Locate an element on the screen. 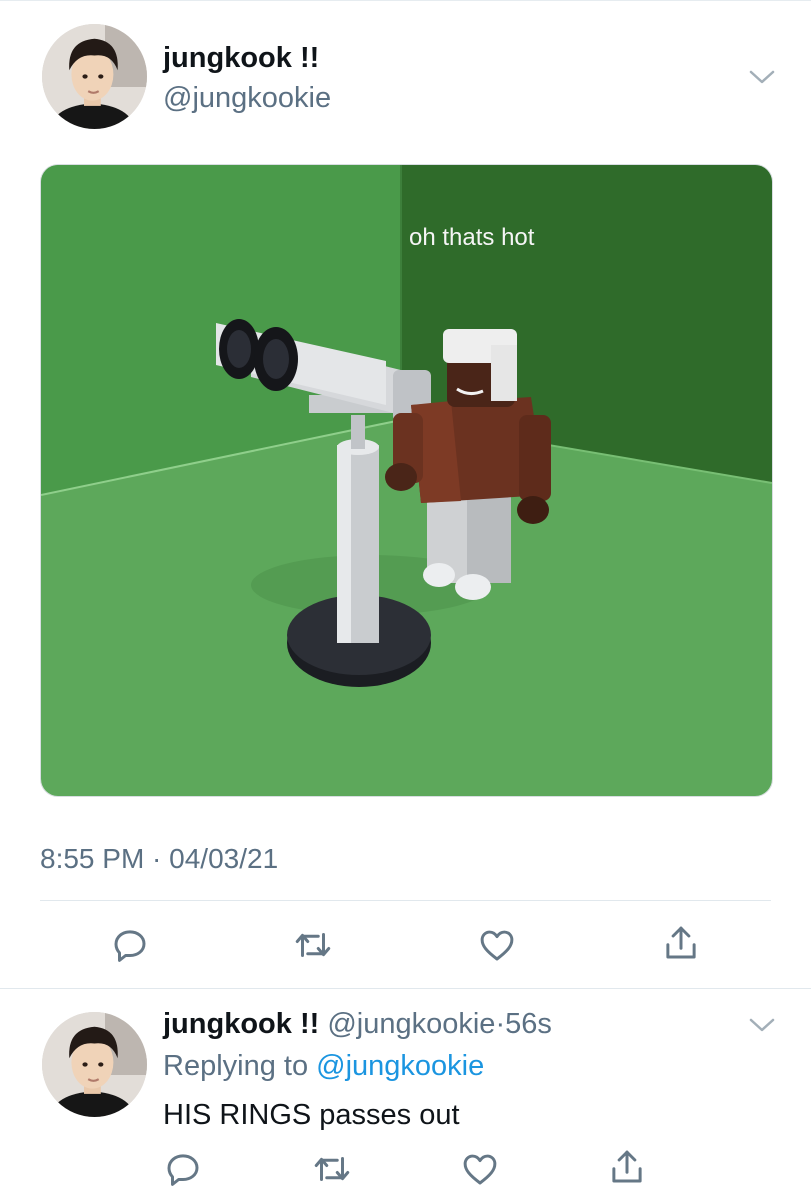 The height and width of the screenshot is (1200, 811). like-icon is located at coordinates (497, 945).